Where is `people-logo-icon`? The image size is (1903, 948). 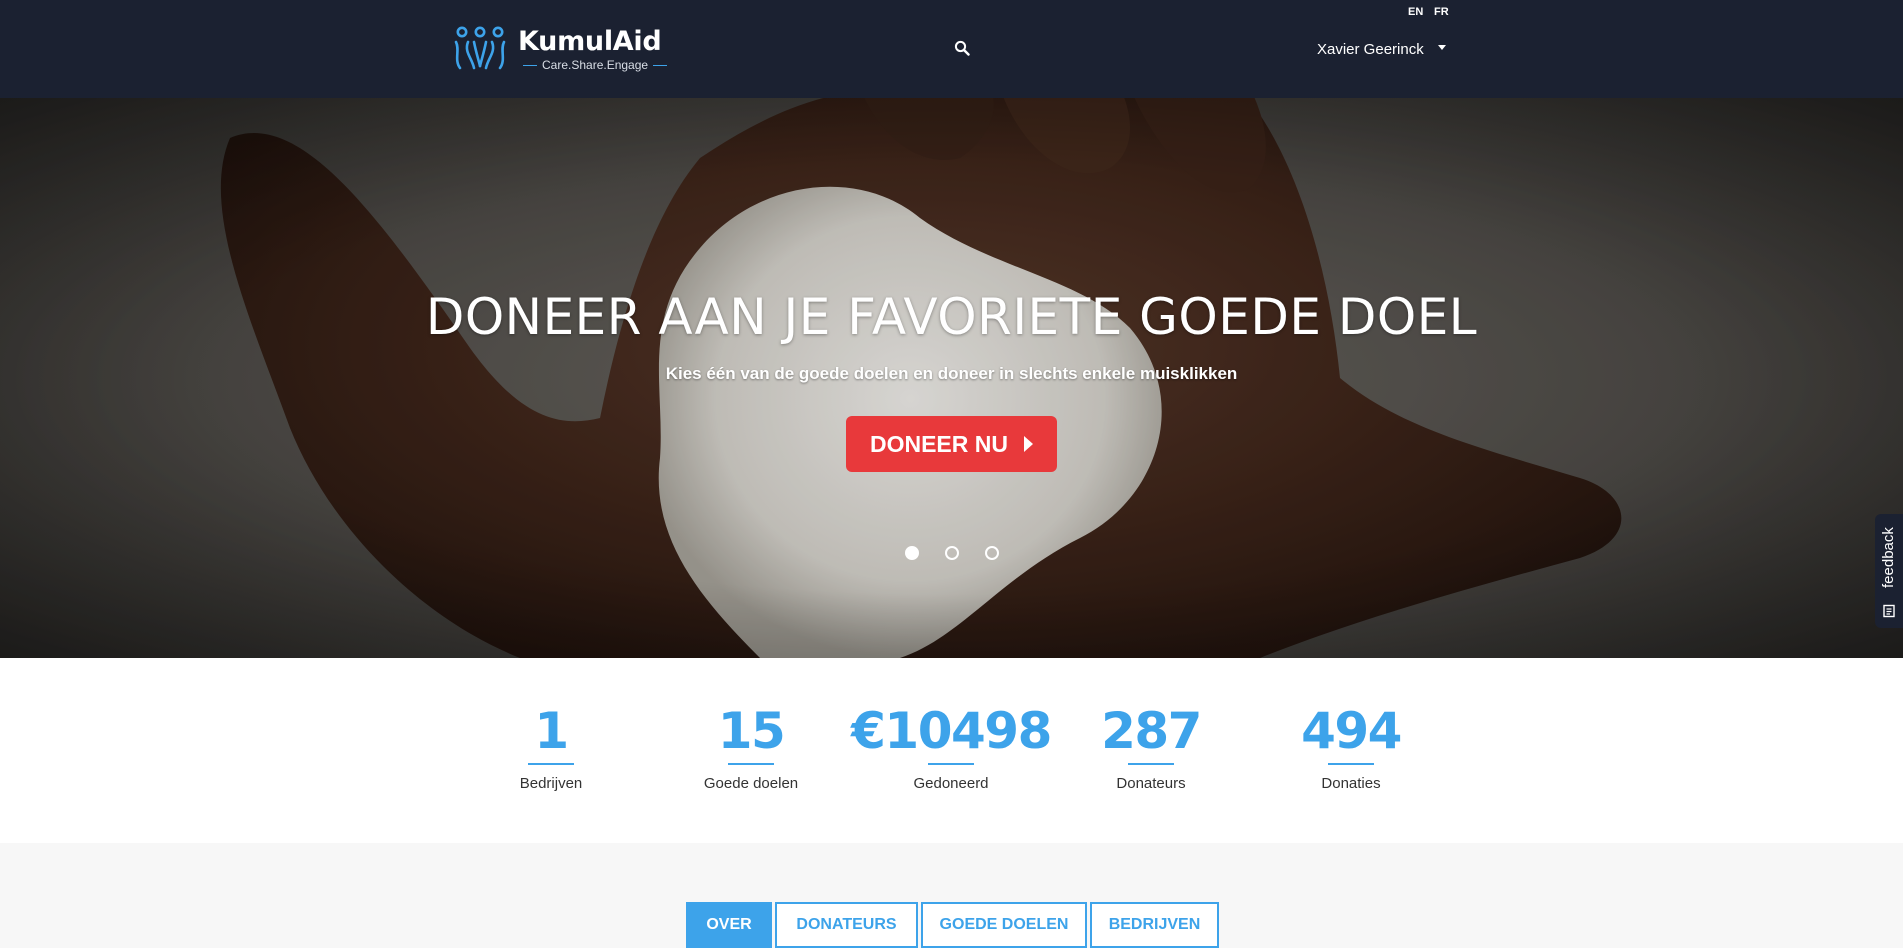
people-logo-icon is located at coordinates (480, 48).